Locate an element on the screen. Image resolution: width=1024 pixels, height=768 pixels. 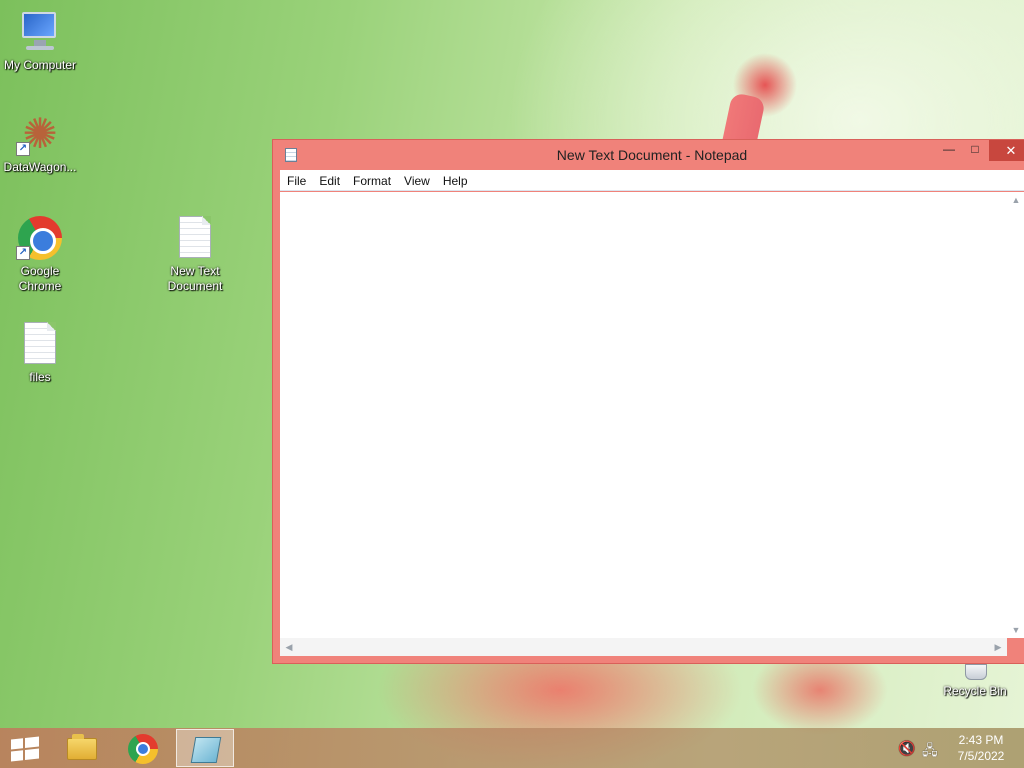
desktop-icon-my-computer: My Computer is located at coordinates (40, 40).